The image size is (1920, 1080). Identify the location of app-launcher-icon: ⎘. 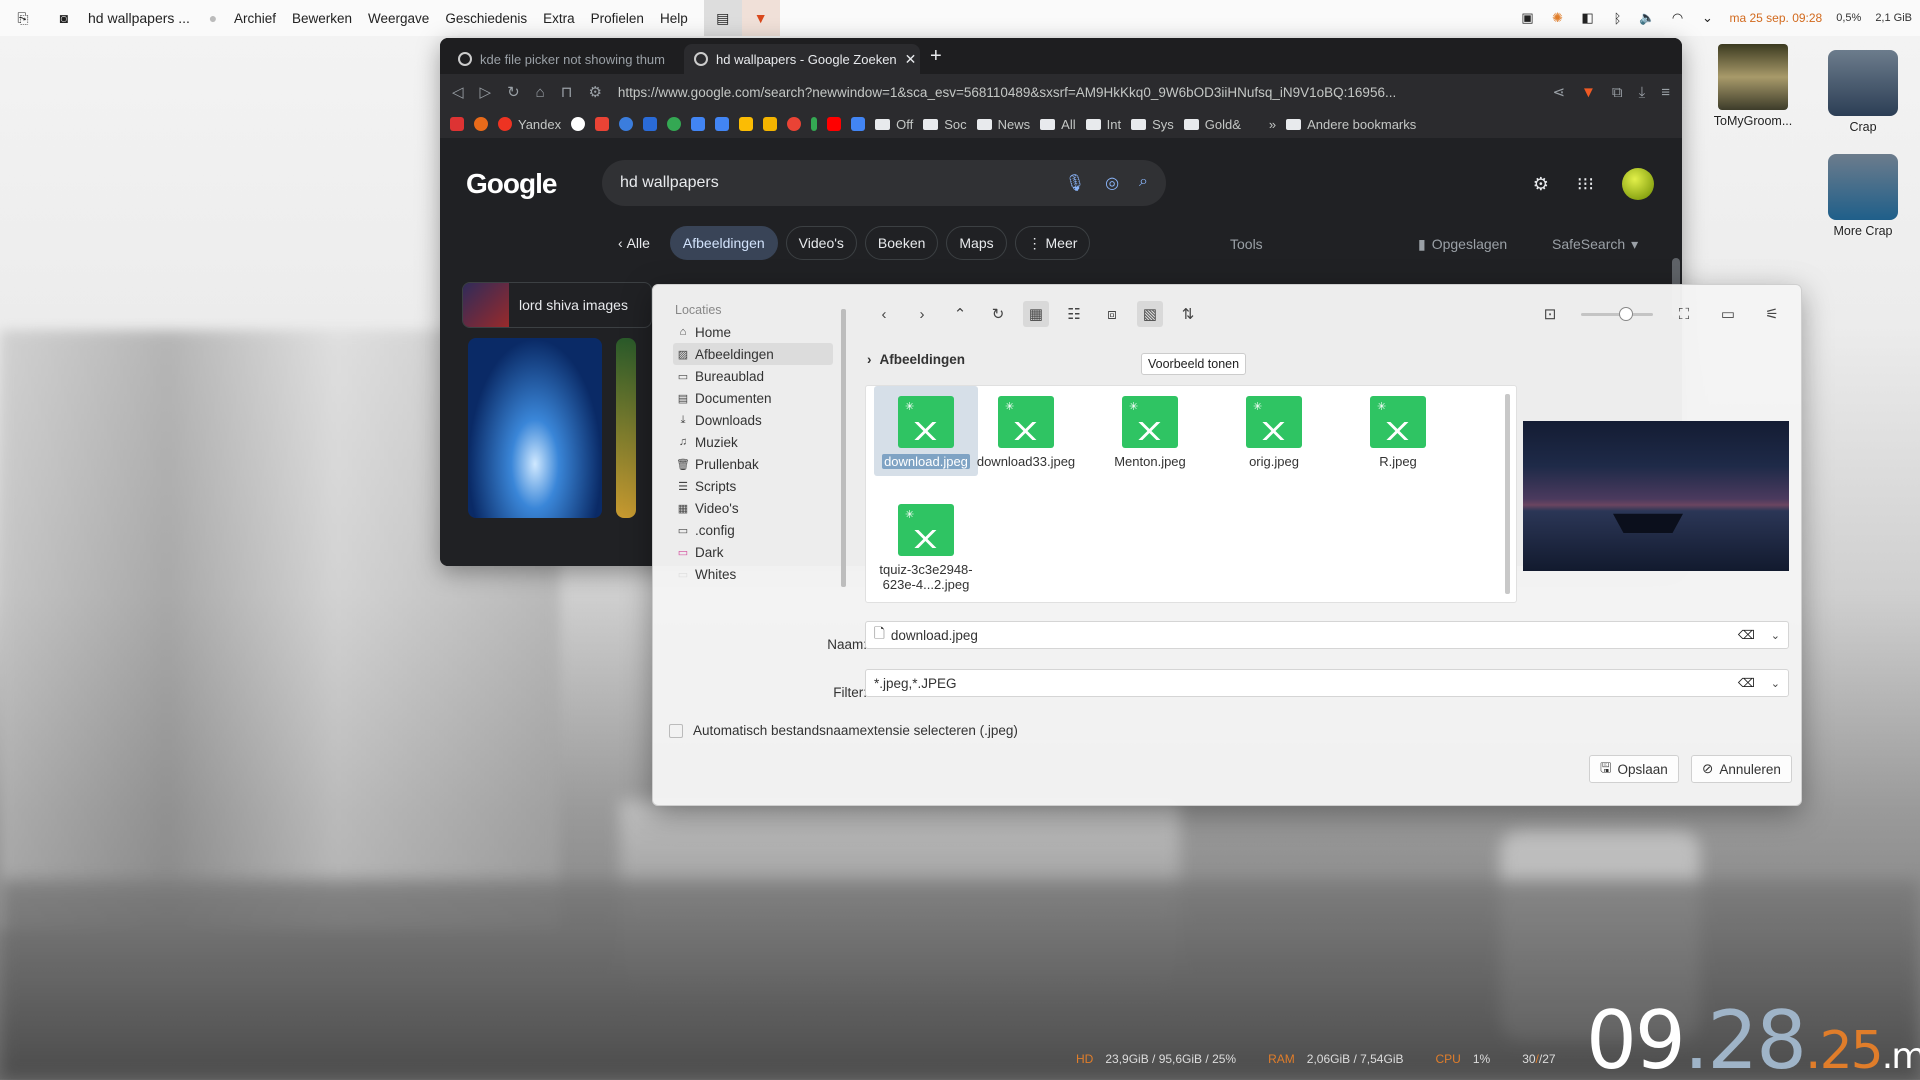
(23, 18).